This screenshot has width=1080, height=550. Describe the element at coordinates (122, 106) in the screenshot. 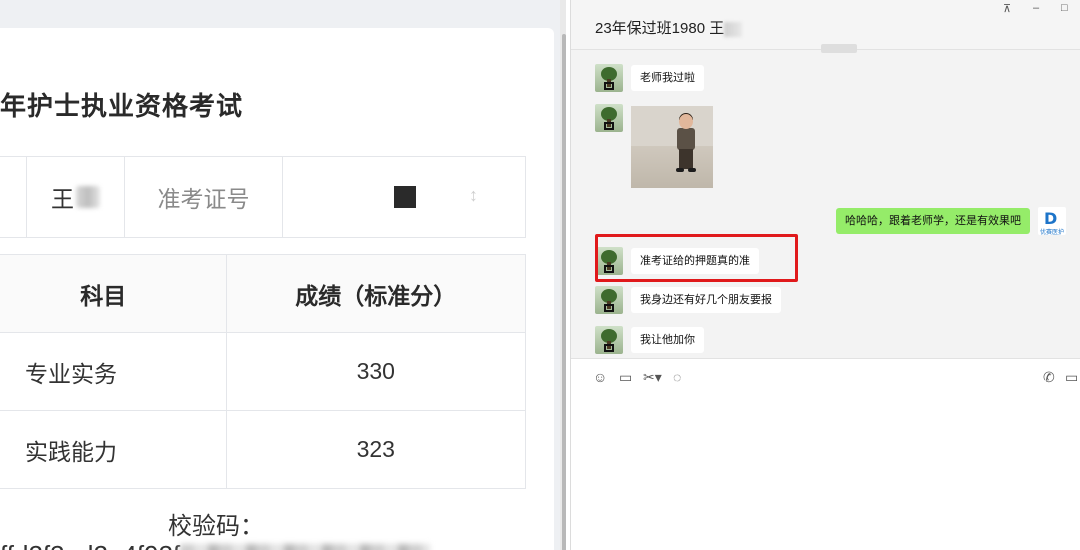

I see `report-title: 年护士执业资格考试` at that location.